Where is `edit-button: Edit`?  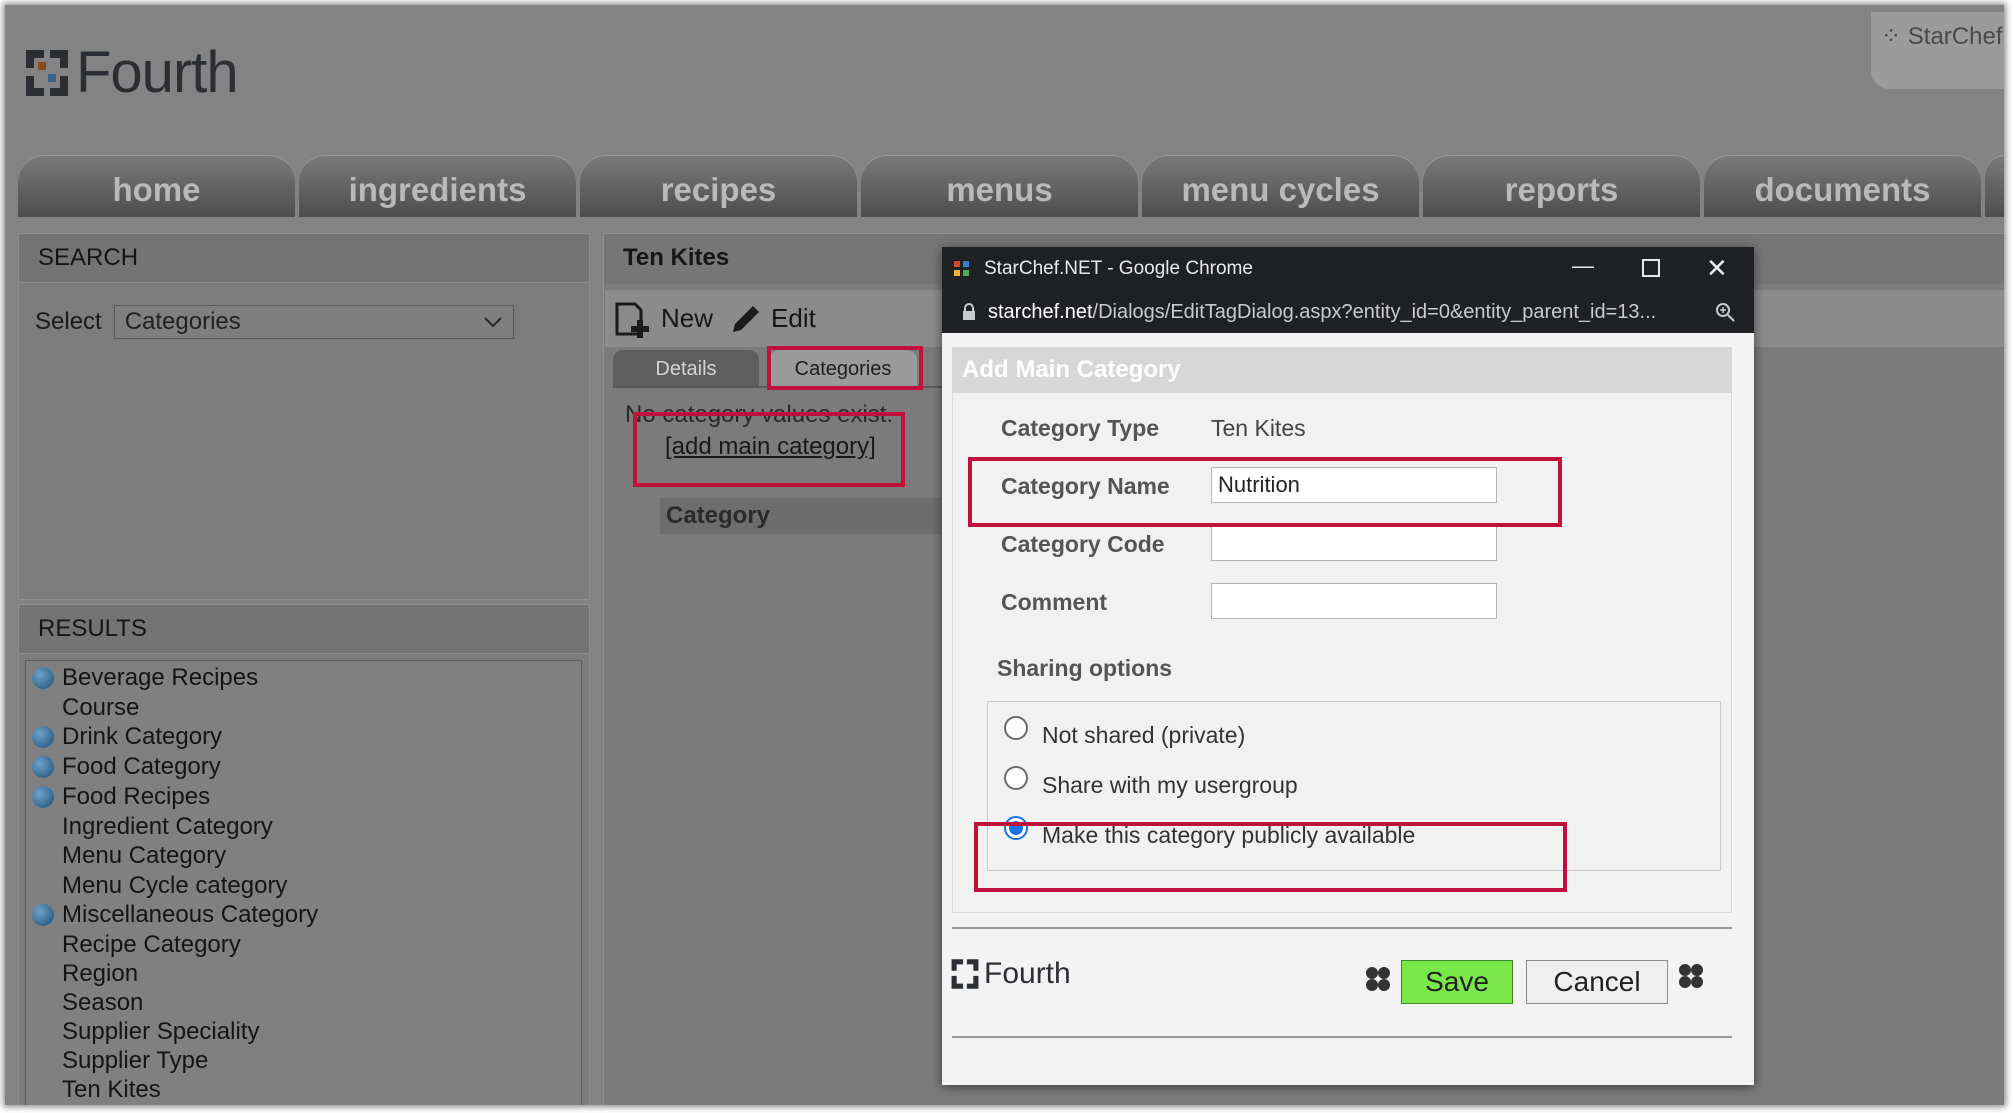
edit-button: Edit is located at coordinates (771, 319).